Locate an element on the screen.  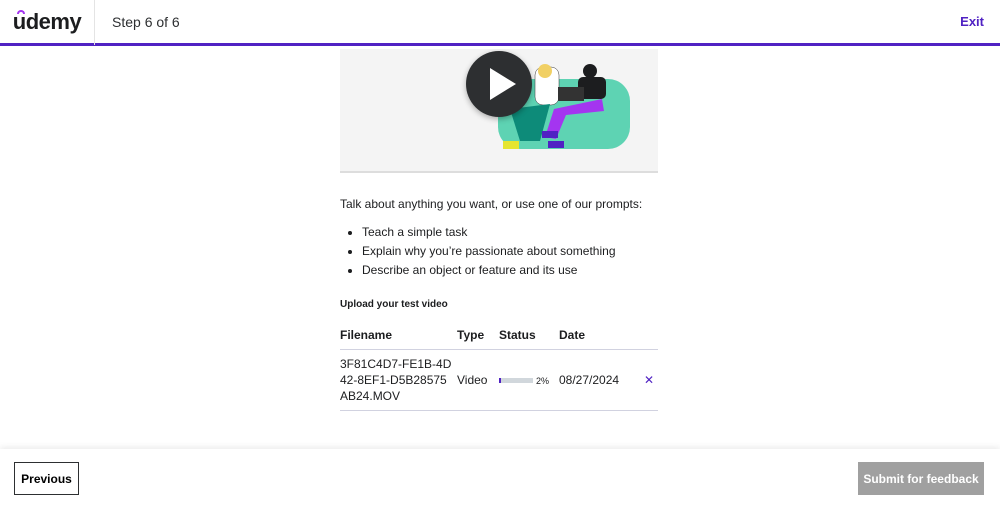
type-cell: Video is located at coordinates (478, 380).